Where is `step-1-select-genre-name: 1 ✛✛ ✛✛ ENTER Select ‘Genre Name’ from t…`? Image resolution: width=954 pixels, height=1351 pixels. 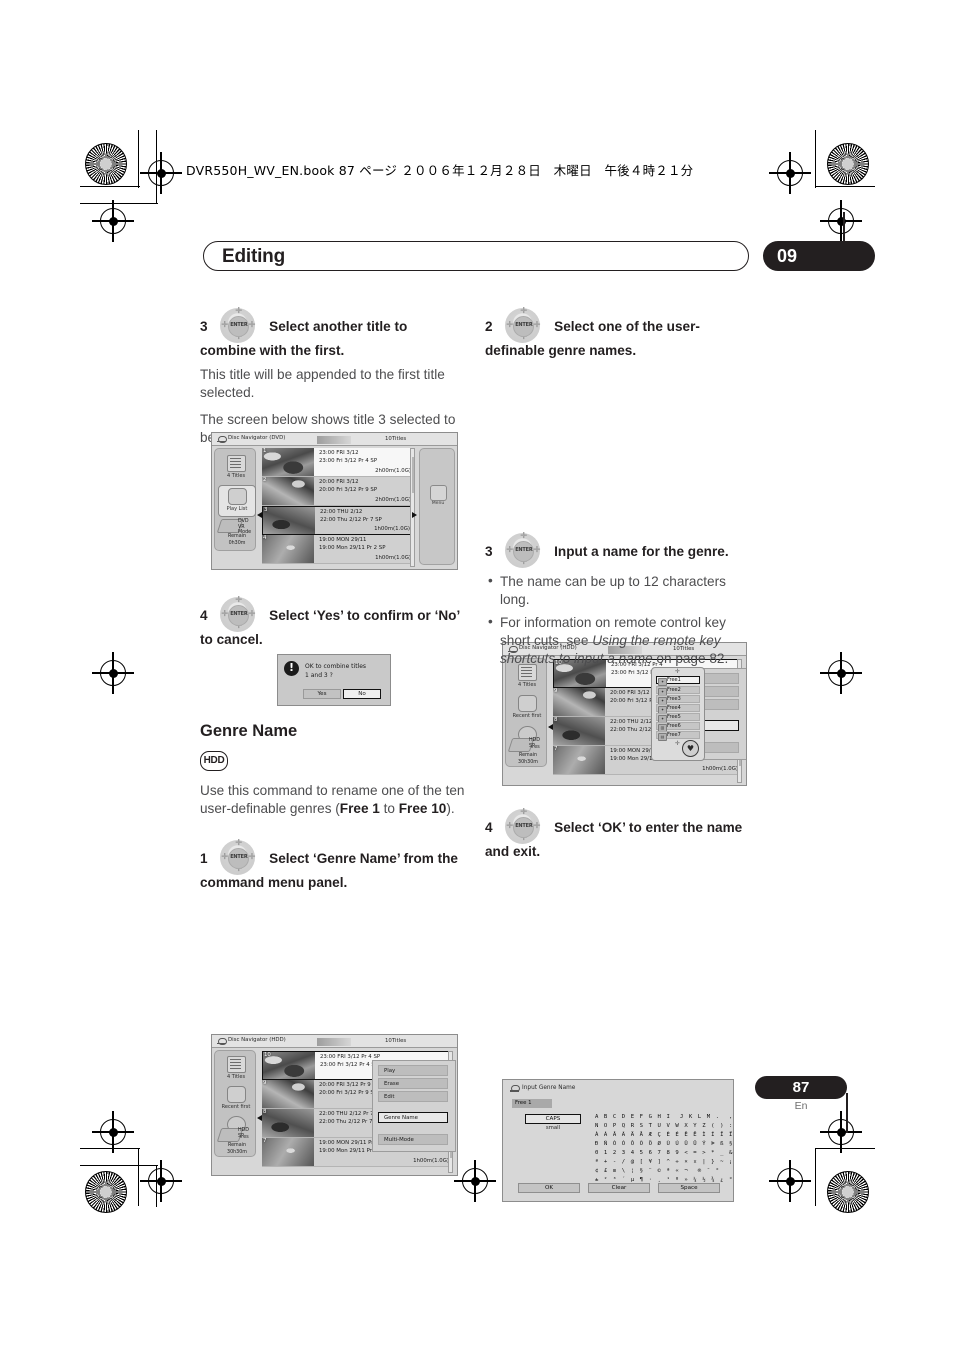 step-1-select-genre-name: 1 ✛✛ ✛✛ ENTER Select ‘Genre Name’ from t… is located at coordinates (332, 865).